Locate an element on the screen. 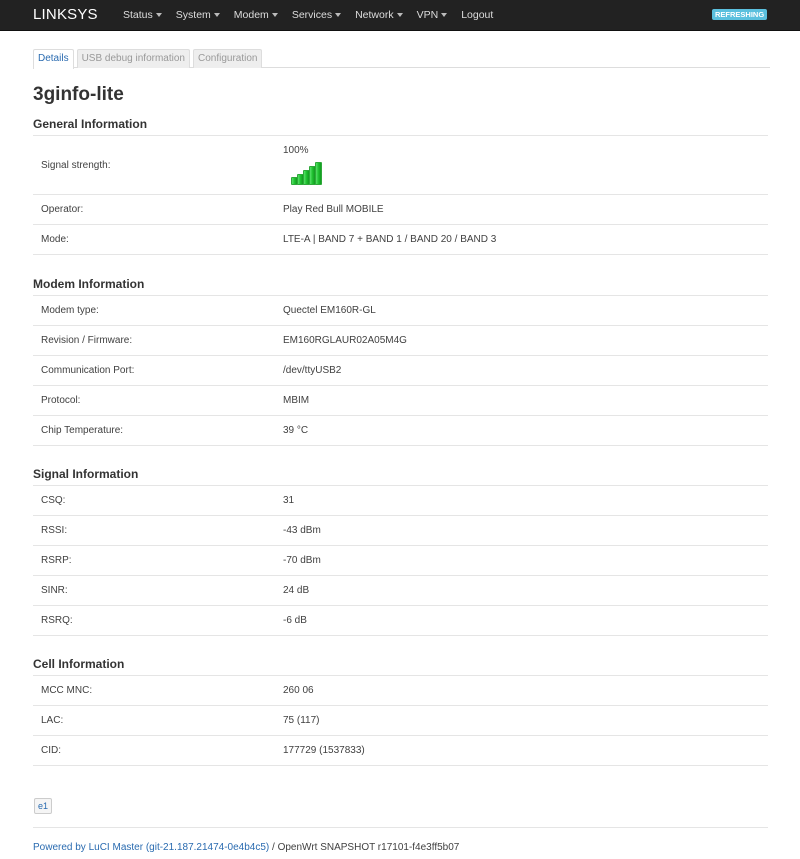 This screenshot has height=859, width=800. table-row: Revision / Firmware: EM160RGLAUR02A05M4G is located at coordinates (400, 341).